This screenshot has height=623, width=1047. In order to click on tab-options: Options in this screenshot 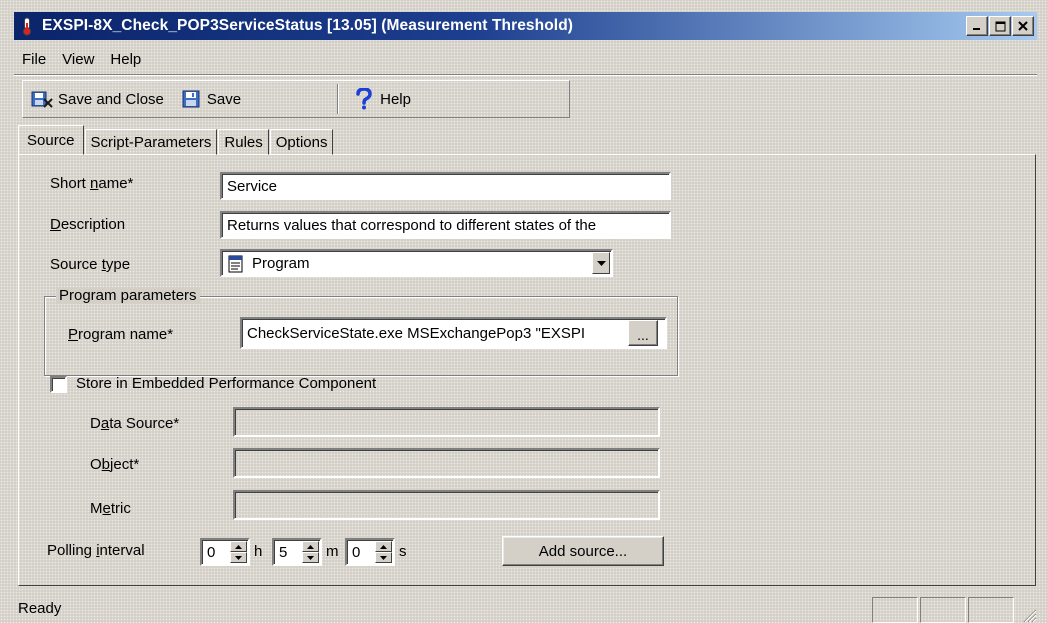, I will do `click(301, 142)`.